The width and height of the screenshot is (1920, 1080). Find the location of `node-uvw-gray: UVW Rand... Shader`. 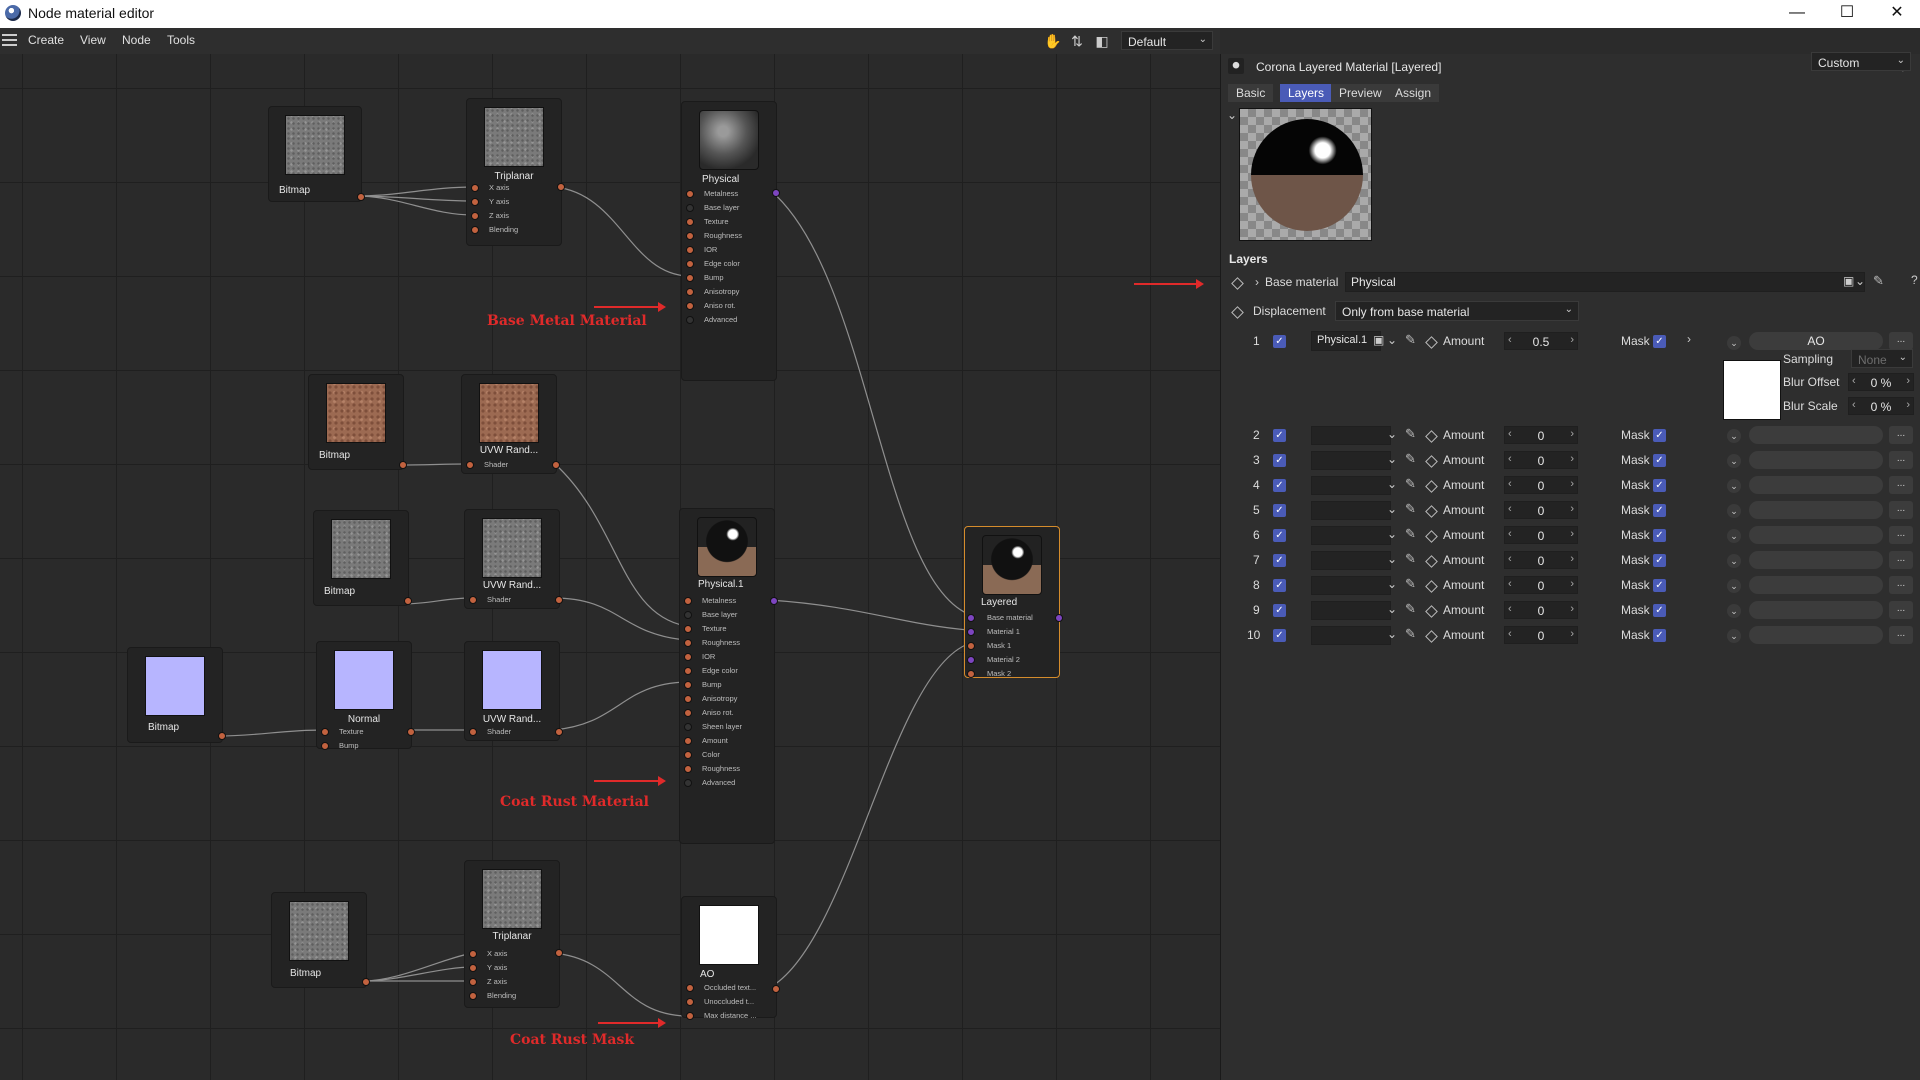

node-uvw-gray: UVW Rand... Shader is located at coordinates (513, 559).